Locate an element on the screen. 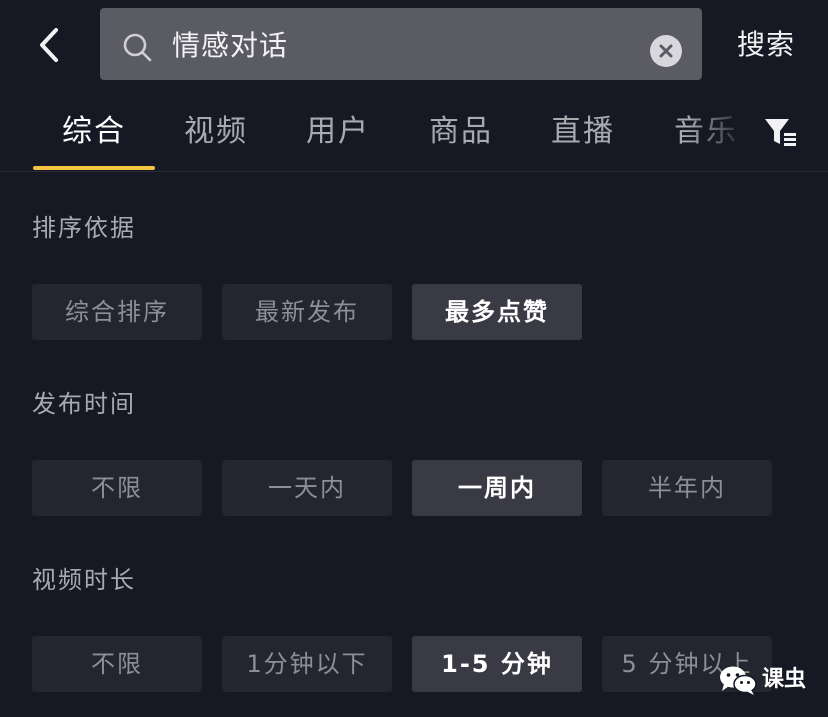  publish-time-option-one-week: 一周内 is located at coordinates (497, 488).